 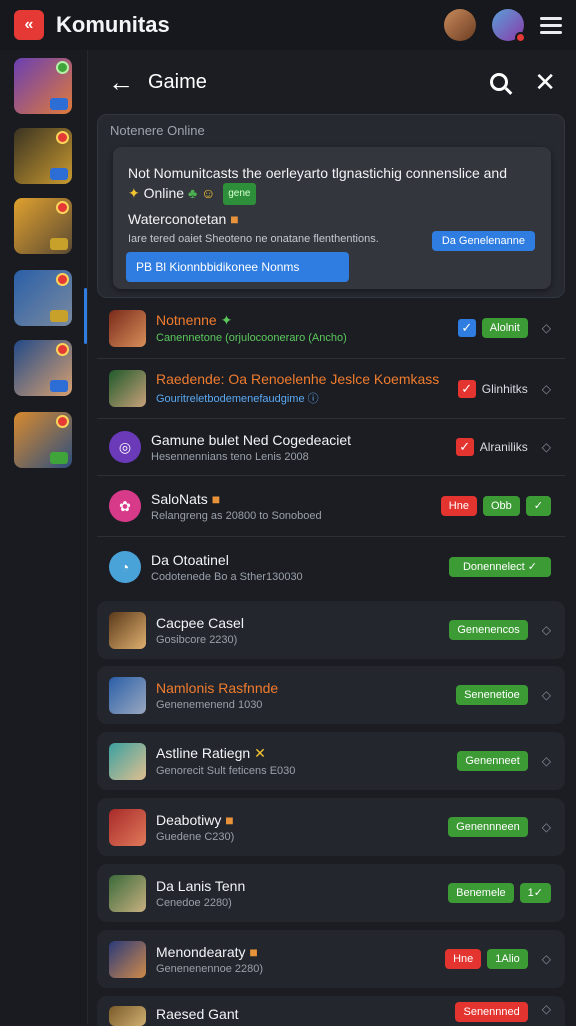 I want to click on list-item-actions: ✓ Alolnit ◇, so click(x=504, y=328).